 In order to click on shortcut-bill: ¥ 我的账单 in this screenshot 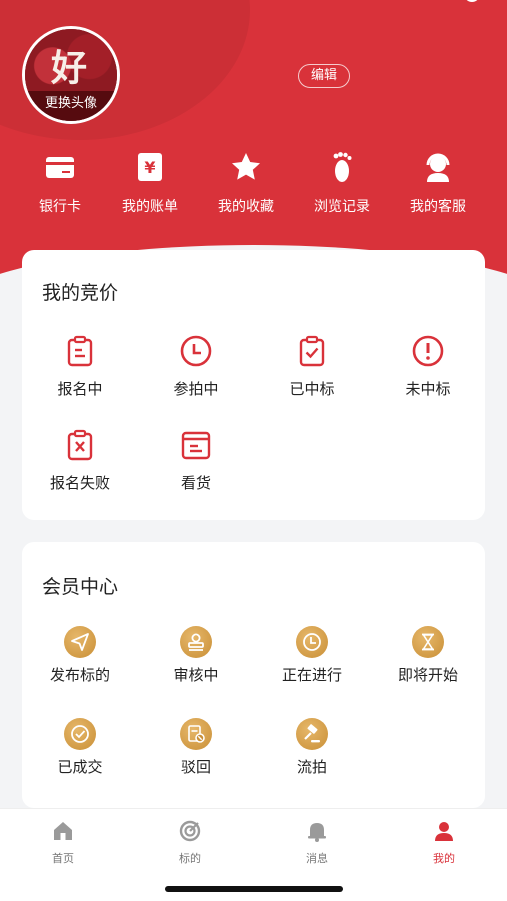, I will do `click(150, 183)`.